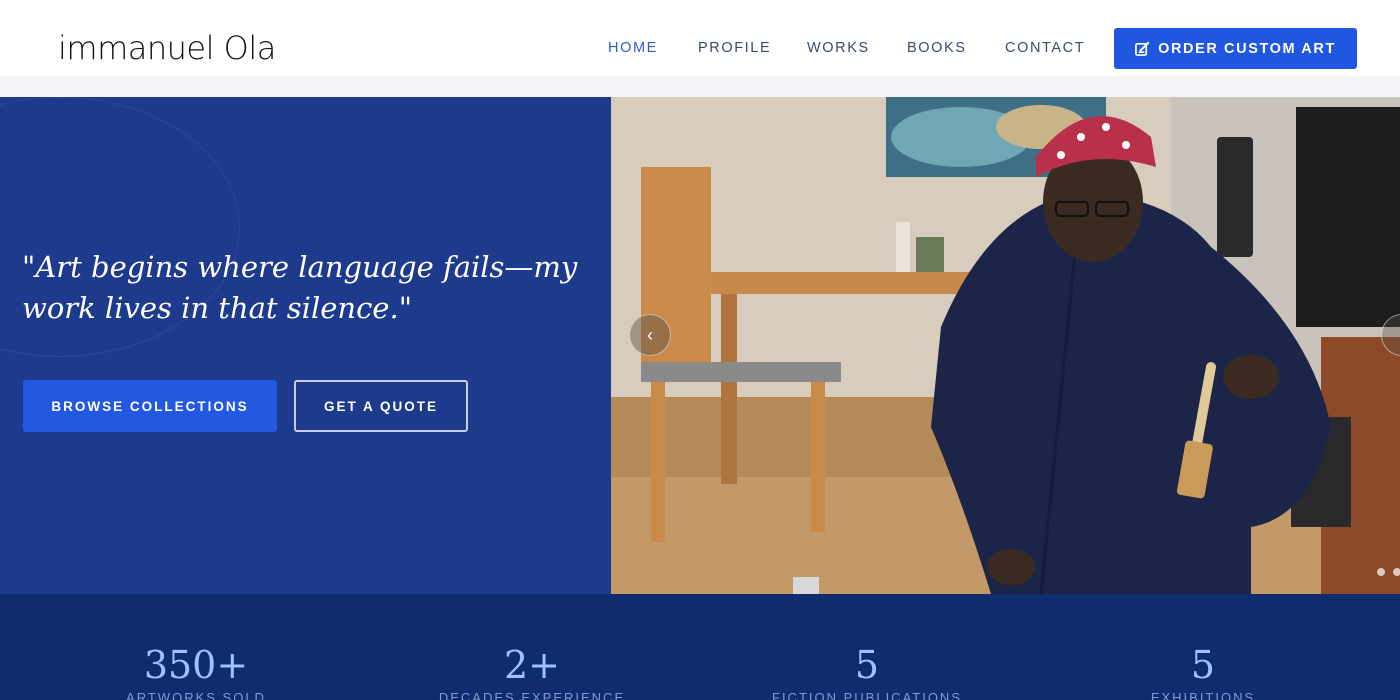  Describe the element at coordinates (532, 665) in the screenshot. I see `stat-value: 2+` at that location.